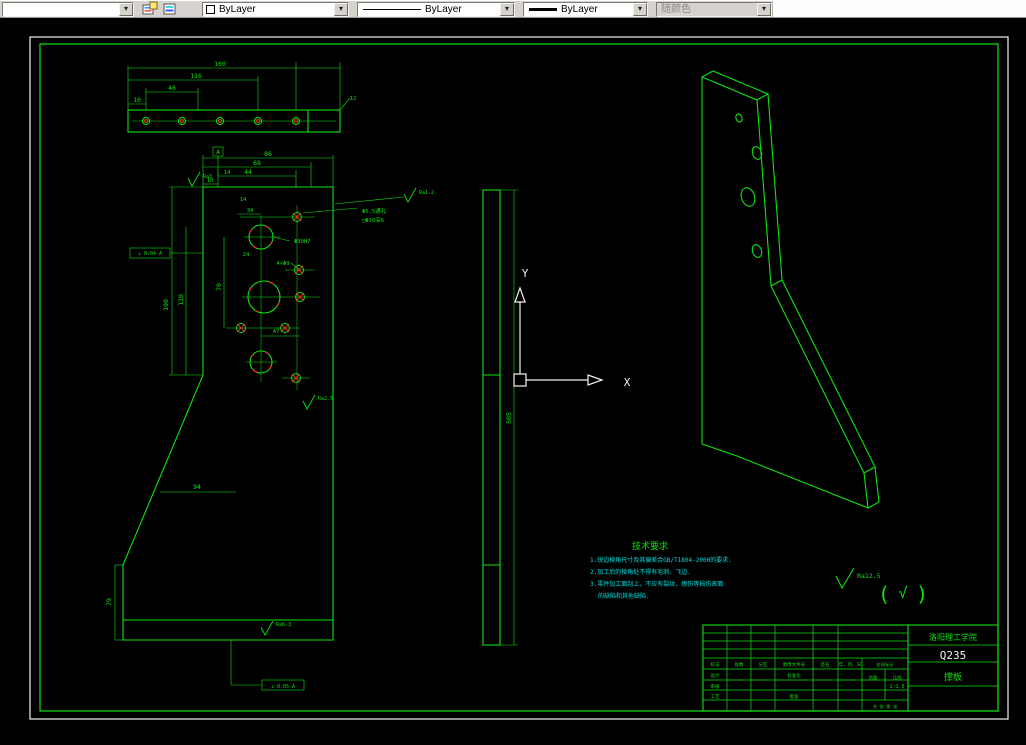  What do you see at coordinates (374, 211) in the screenshot?
I see `hole-note-line1: Φ5.5通孔` at bounding box center [374, 211].